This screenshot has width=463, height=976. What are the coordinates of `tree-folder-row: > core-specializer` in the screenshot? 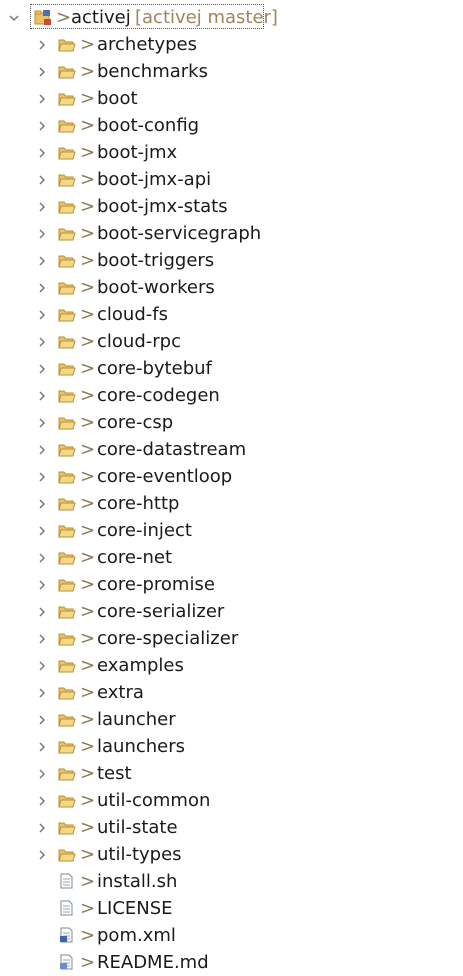 It's located at (231, 638).